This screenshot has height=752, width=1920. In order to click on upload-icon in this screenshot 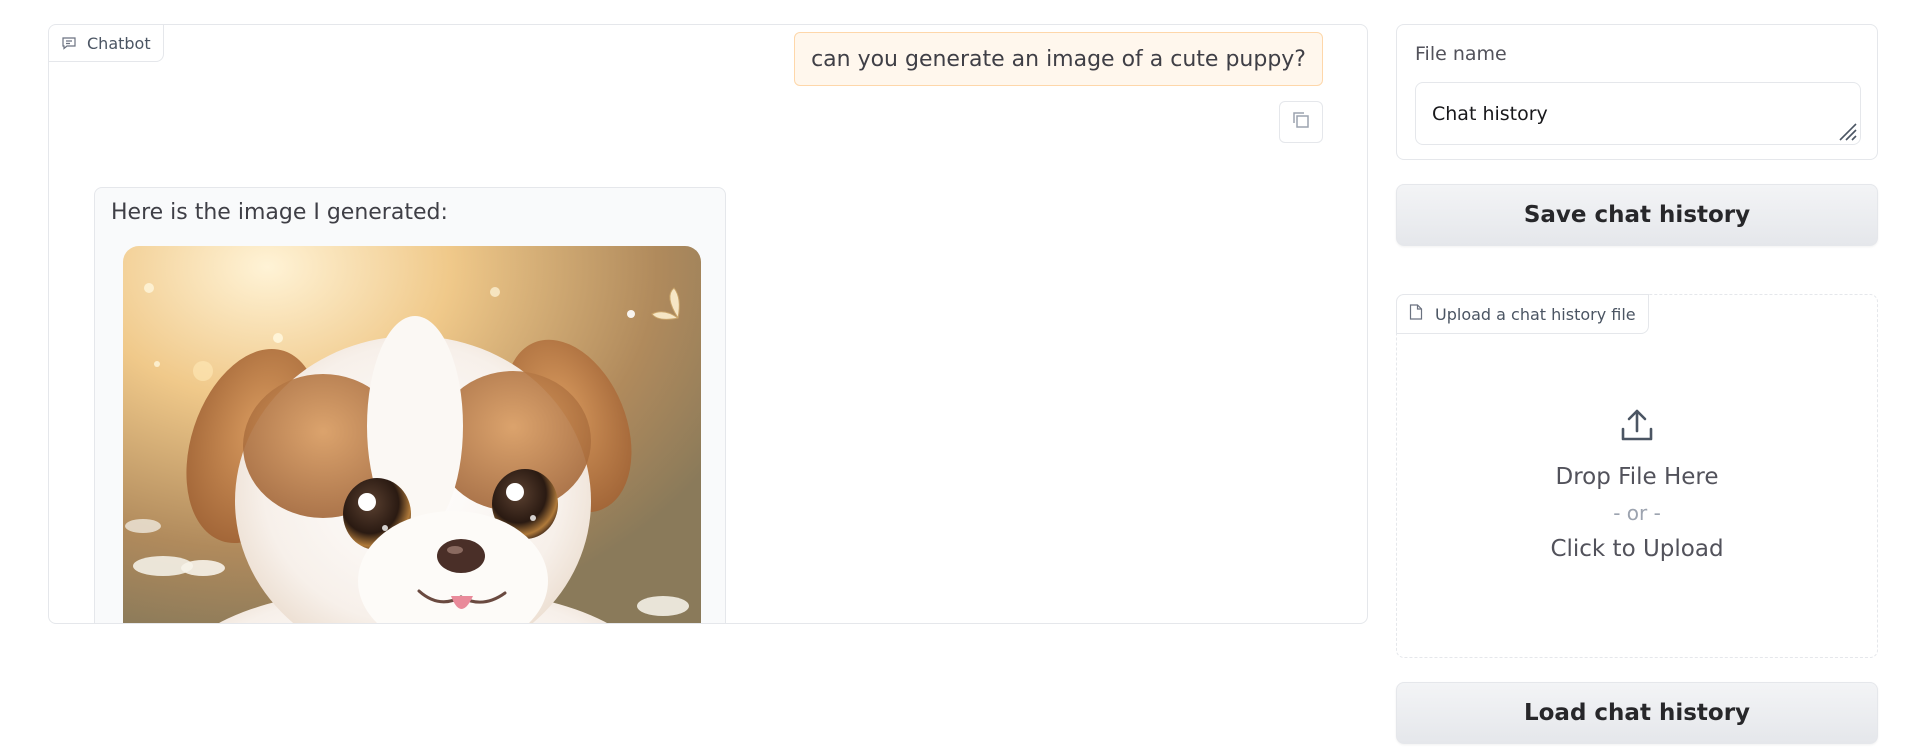, I will do `click(1637, 425)`.